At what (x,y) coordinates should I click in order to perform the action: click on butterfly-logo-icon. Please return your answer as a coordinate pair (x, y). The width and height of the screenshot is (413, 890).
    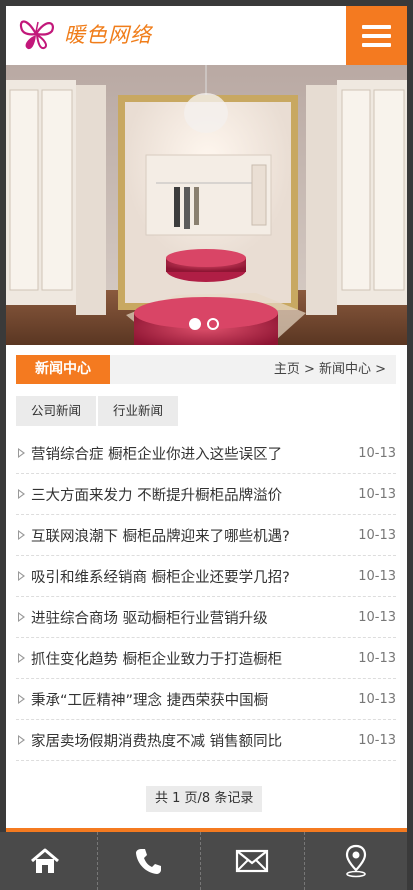
    Looking at the image, I should click on (36, 35).